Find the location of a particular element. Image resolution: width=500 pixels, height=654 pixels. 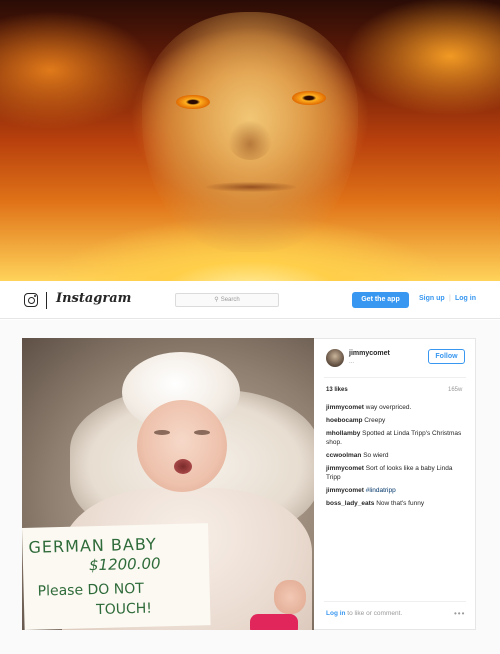

logo-separator is located at coordinates (46, 300).